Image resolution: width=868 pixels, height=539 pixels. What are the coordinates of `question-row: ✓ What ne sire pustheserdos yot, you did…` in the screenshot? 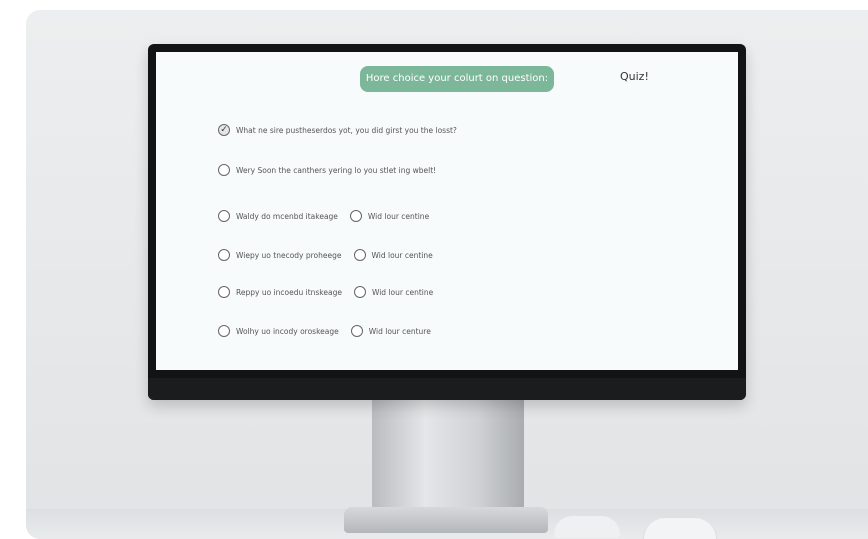 It's located at (337, 130).